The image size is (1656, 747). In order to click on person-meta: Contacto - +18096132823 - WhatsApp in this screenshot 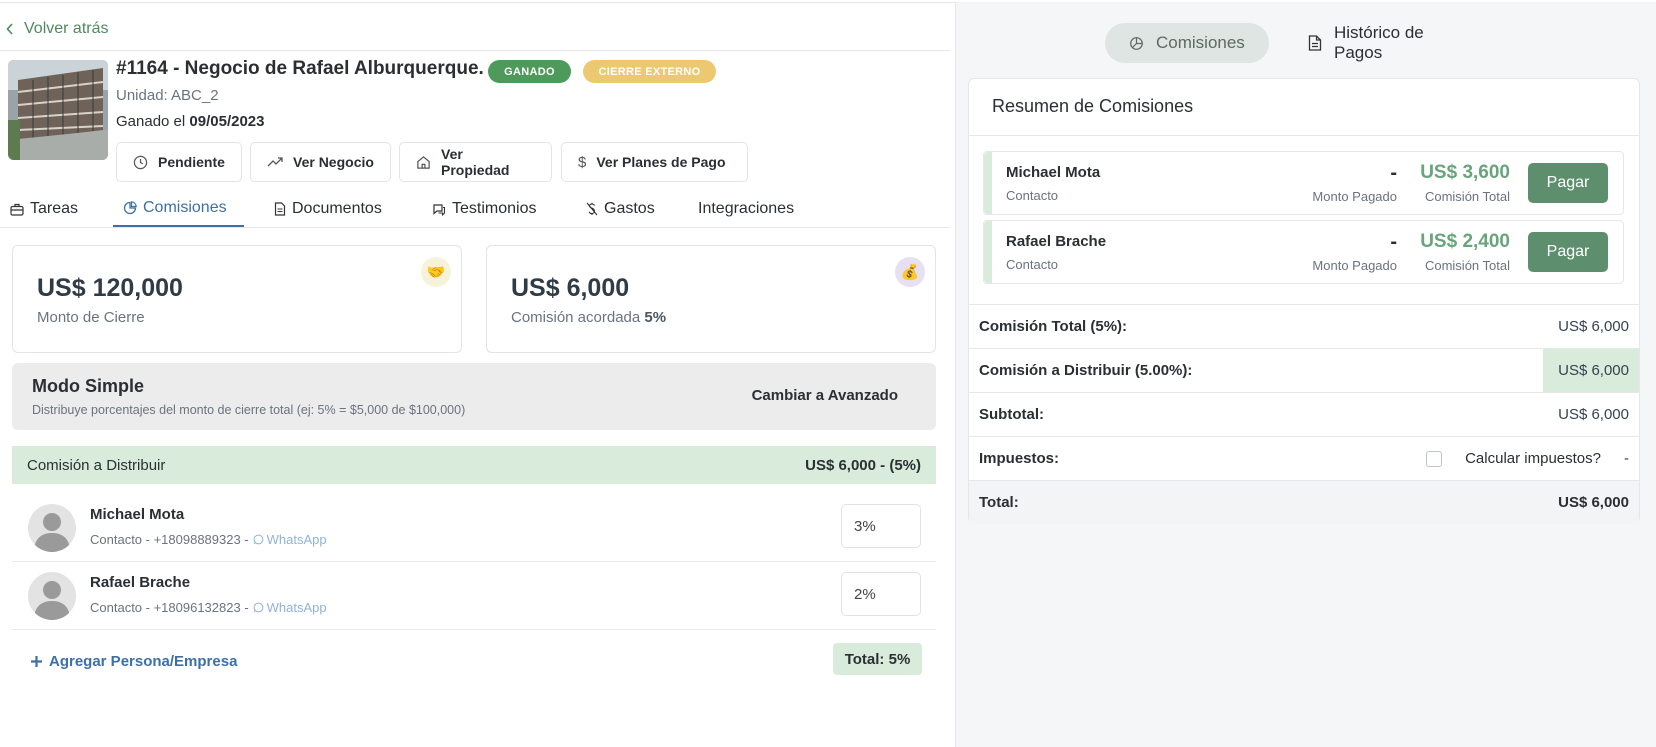, I will do `click(208, 607)`.